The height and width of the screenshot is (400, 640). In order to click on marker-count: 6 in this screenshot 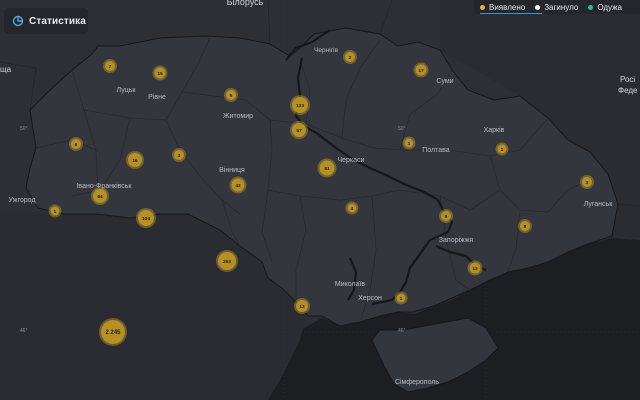, I will do `click(76, 145)`.